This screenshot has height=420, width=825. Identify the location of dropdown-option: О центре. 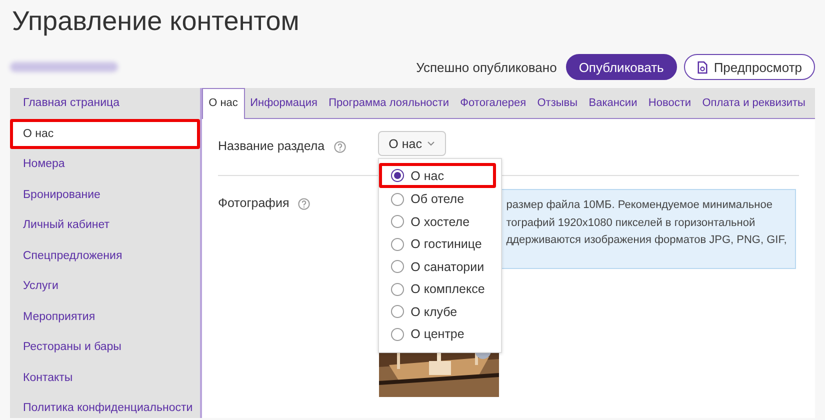
(439, 334).